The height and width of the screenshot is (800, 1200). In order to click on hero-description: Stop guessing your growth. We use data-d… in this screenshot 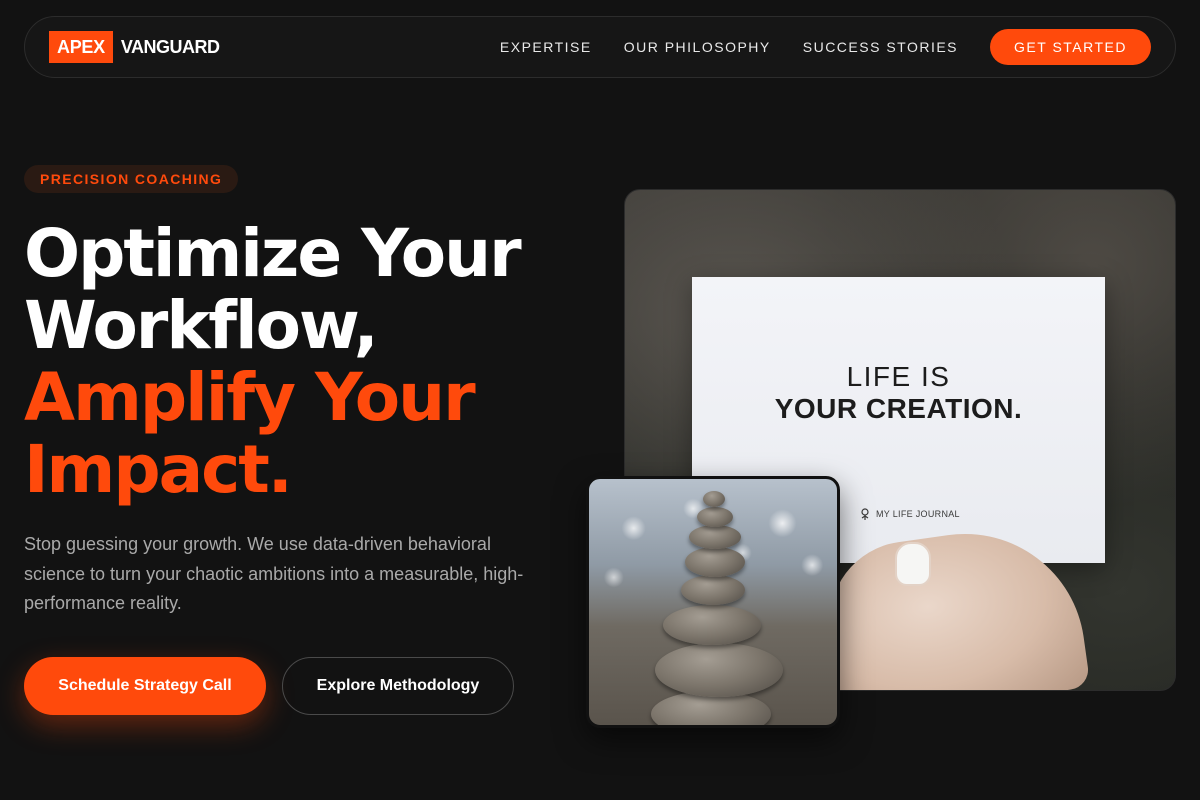, I will do `click(274, 573)`.